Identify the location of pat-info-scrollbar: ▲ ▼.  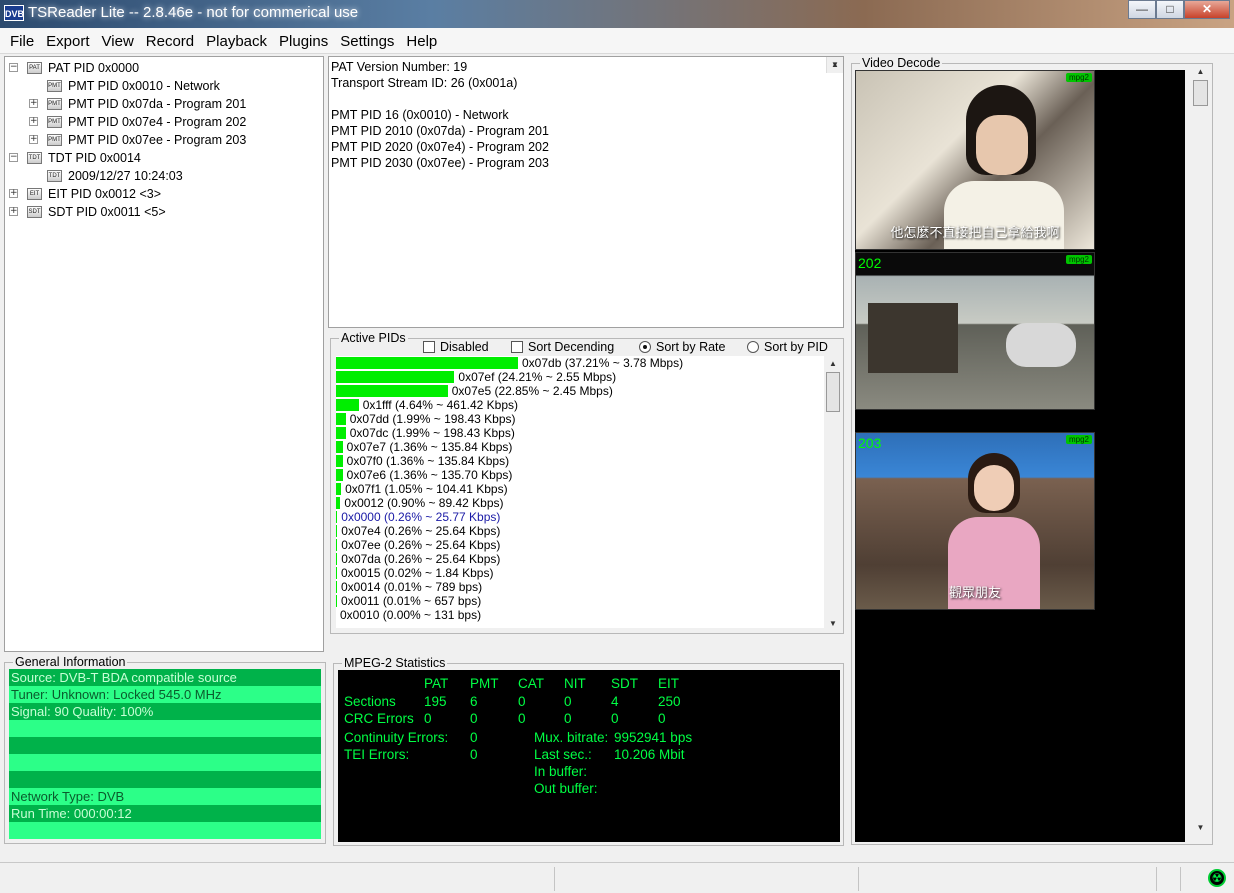
(834, 65).